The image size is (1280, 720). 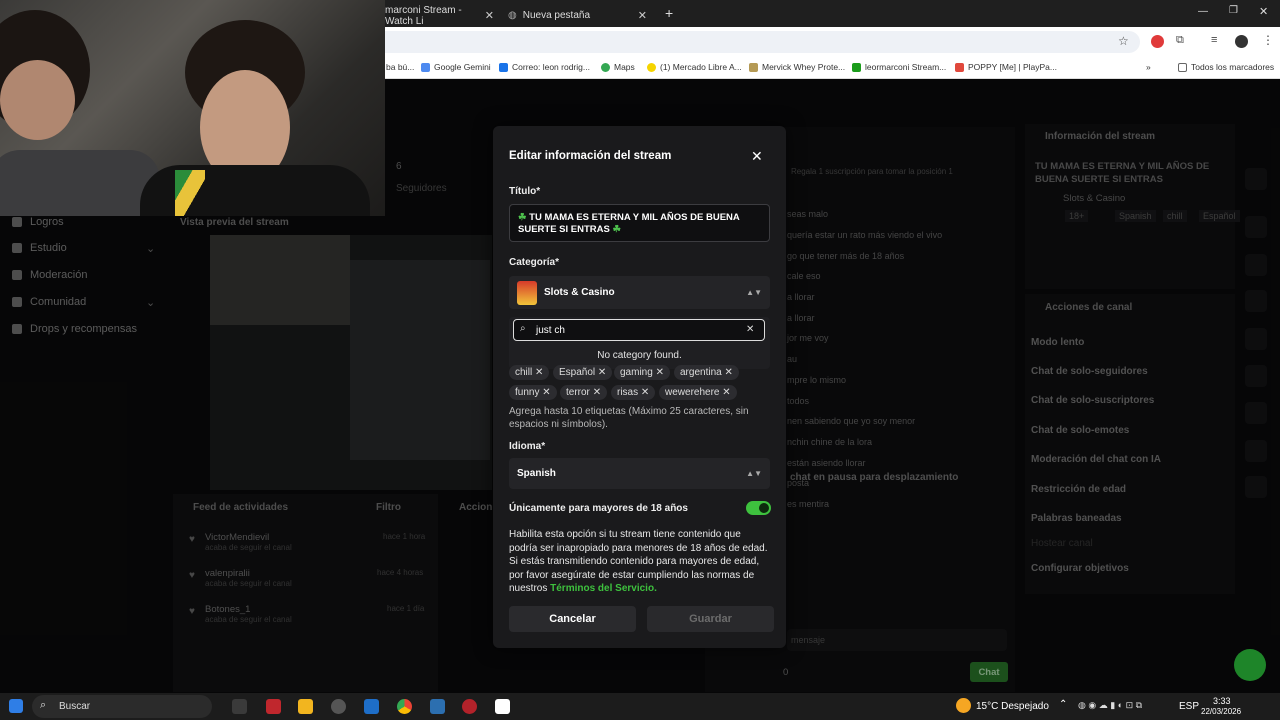 What do you see at coordinates (192, 108) in the screenshot?
I see `webcam-overlay` at bounding box center [192, 108].